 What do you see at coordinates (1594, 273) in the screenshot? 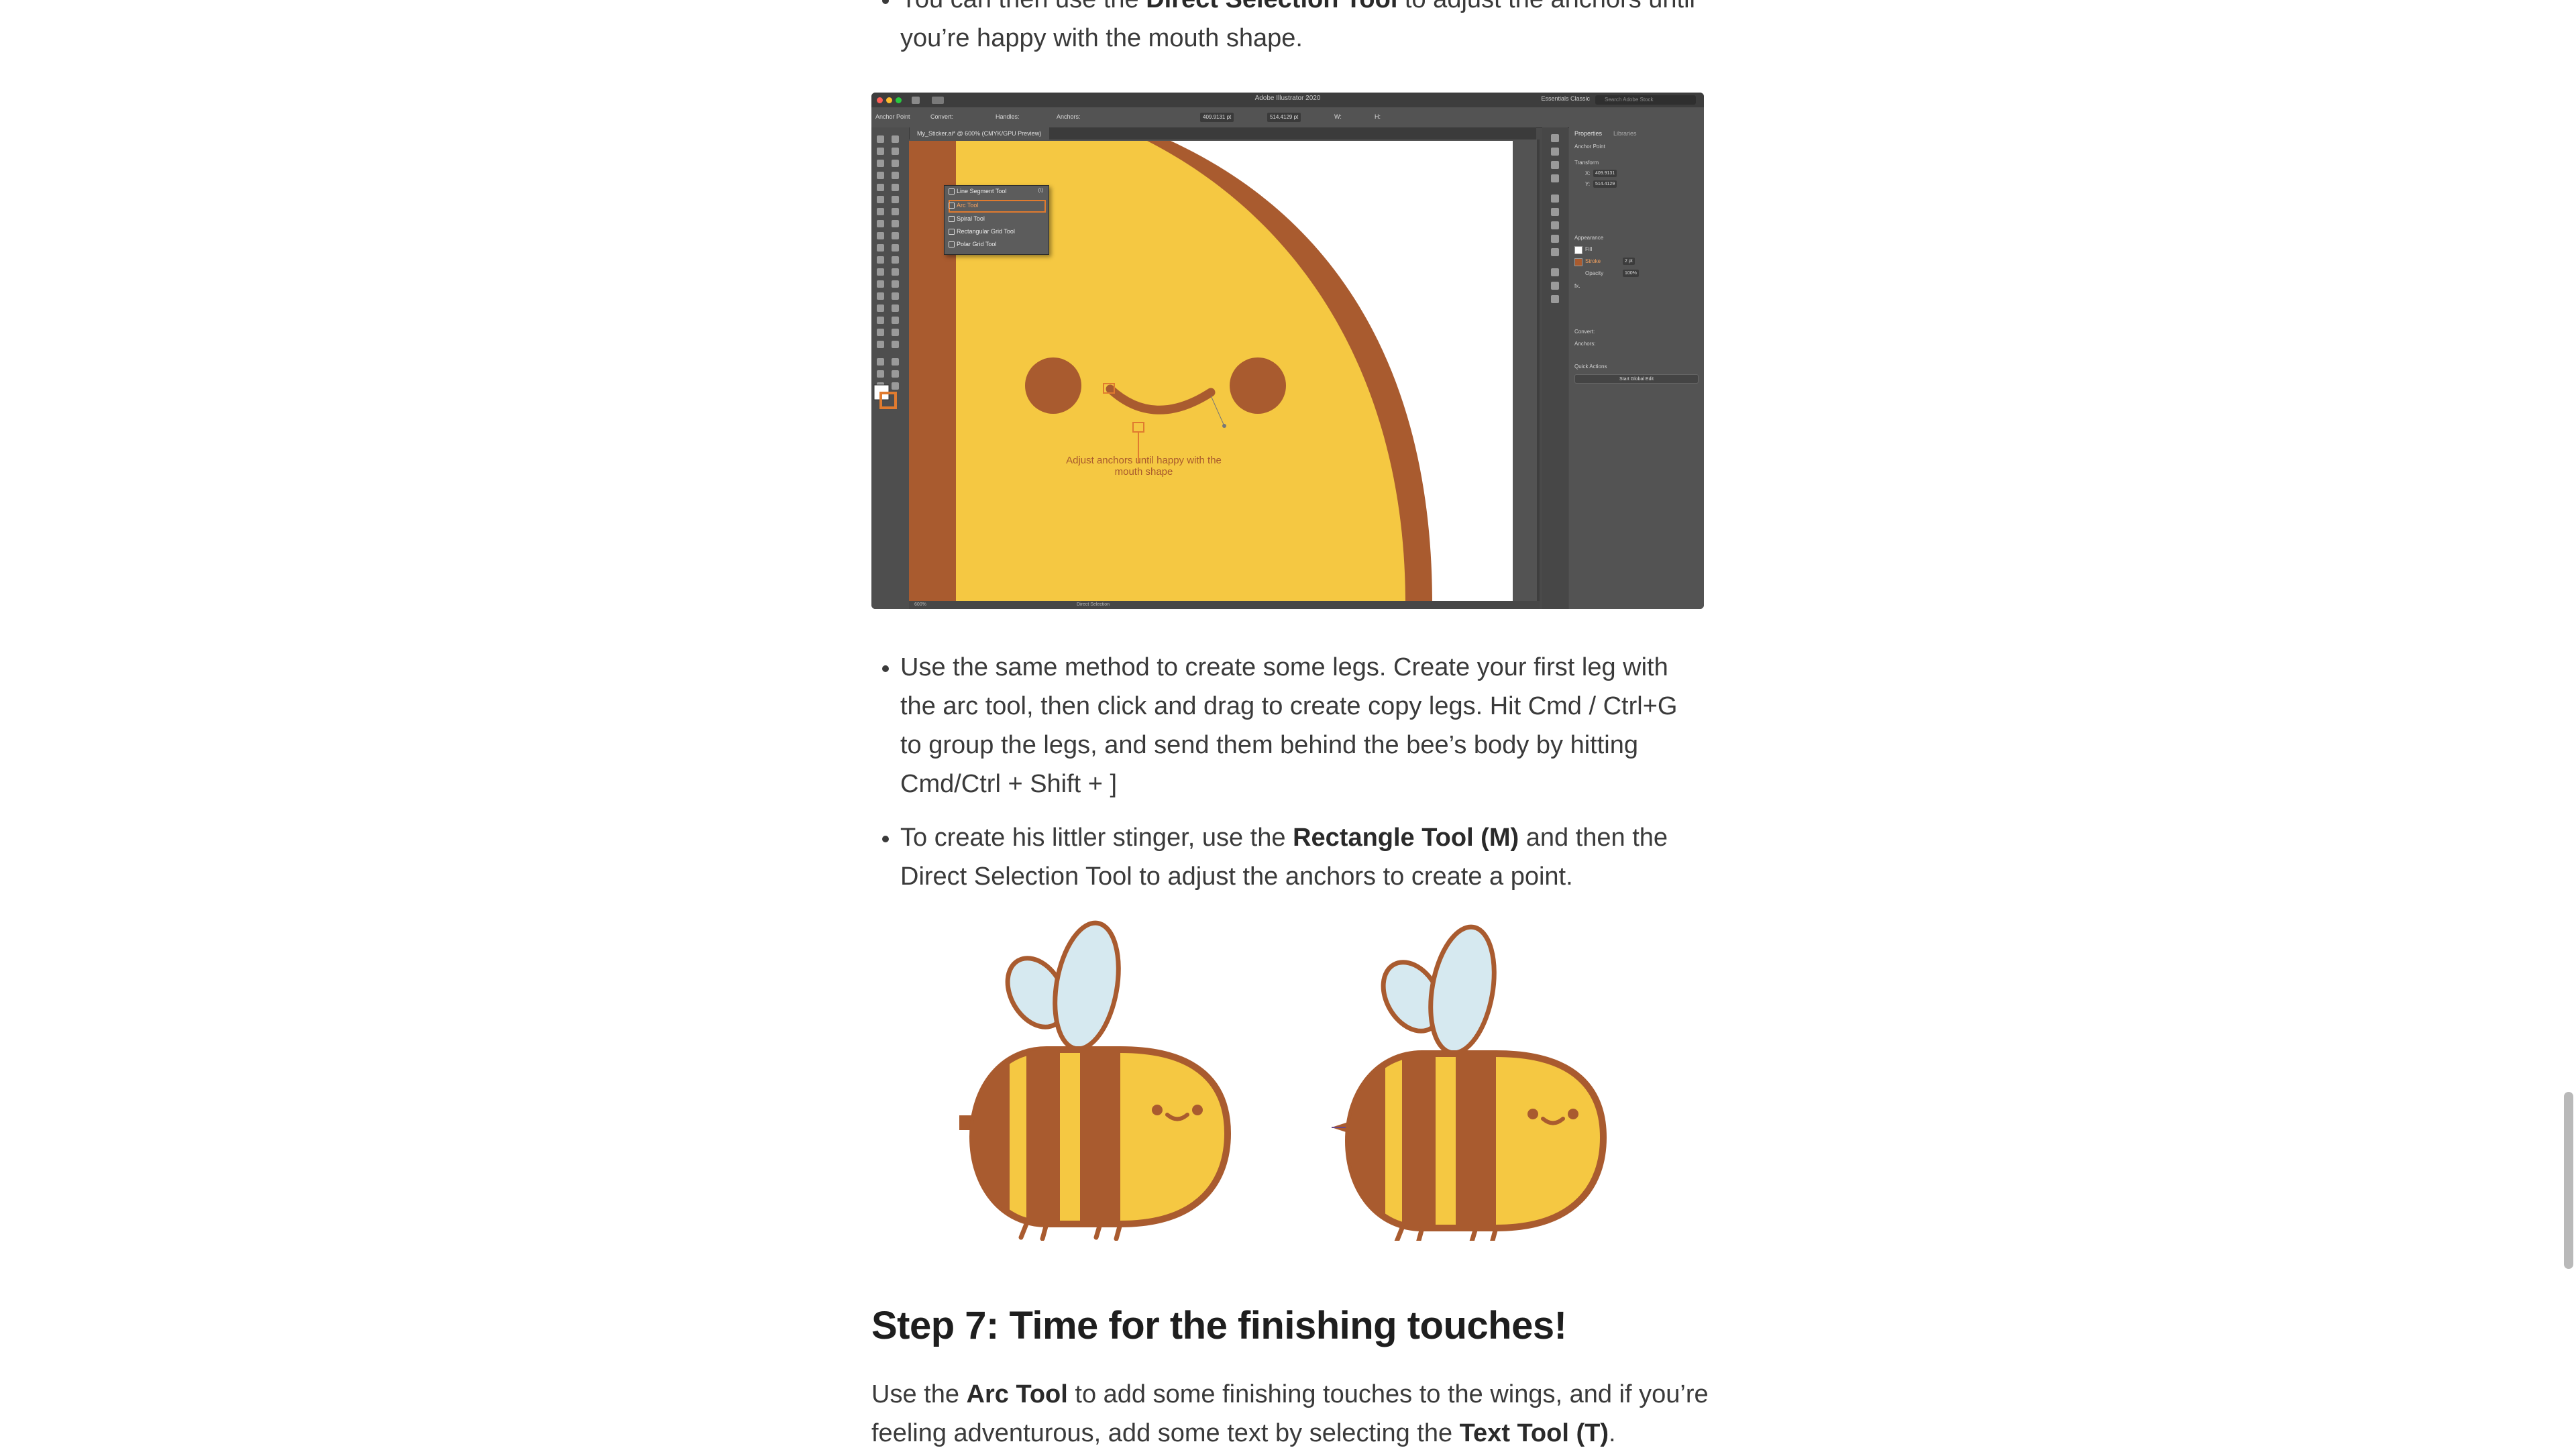
I see `panel-opacity-label: Opacity` at bounding box center [1594, 273].